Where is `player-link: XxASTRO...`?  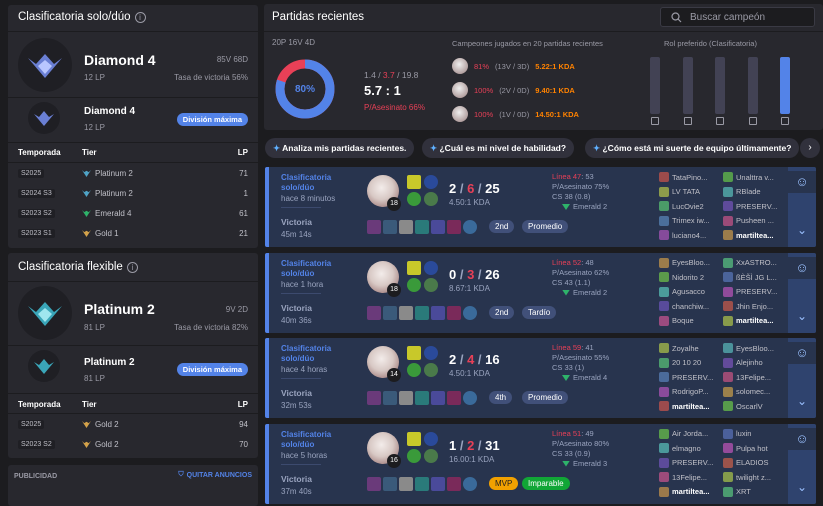
player-link: XxASTRO... is located at coordinates (753, 262).